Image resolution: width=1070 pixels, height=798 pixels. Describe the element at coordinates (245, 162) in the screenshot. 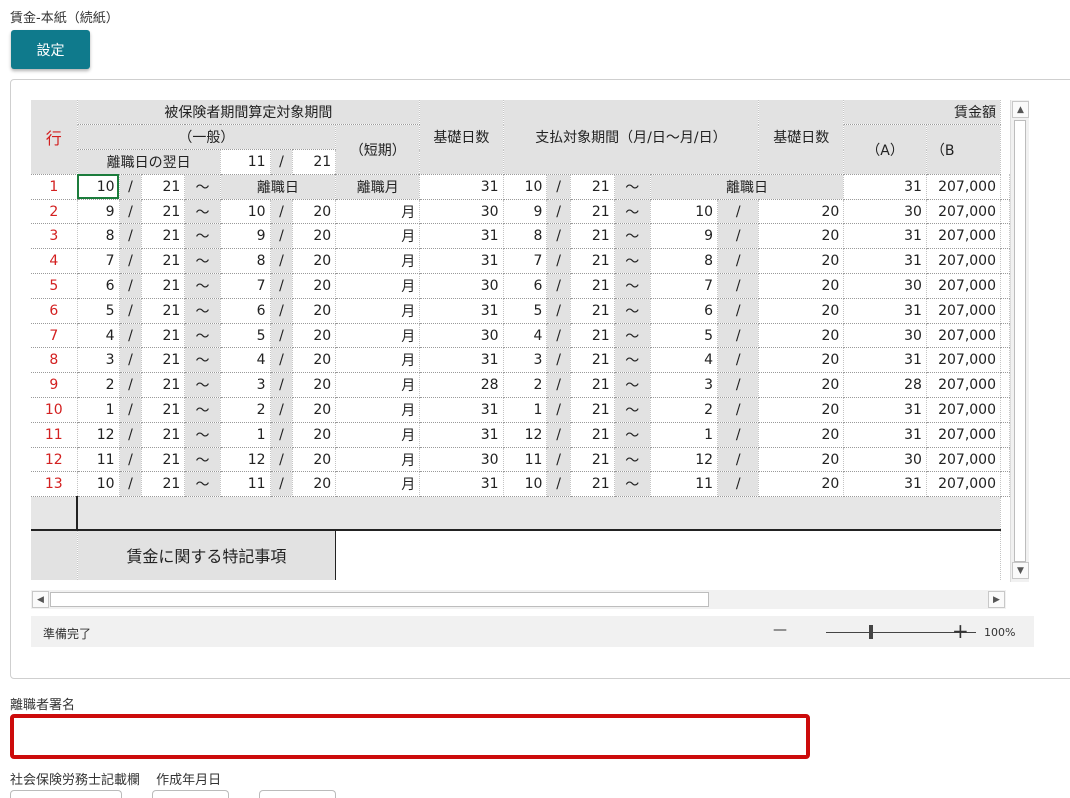

I see `day-after-month-cell: 11` at that location.